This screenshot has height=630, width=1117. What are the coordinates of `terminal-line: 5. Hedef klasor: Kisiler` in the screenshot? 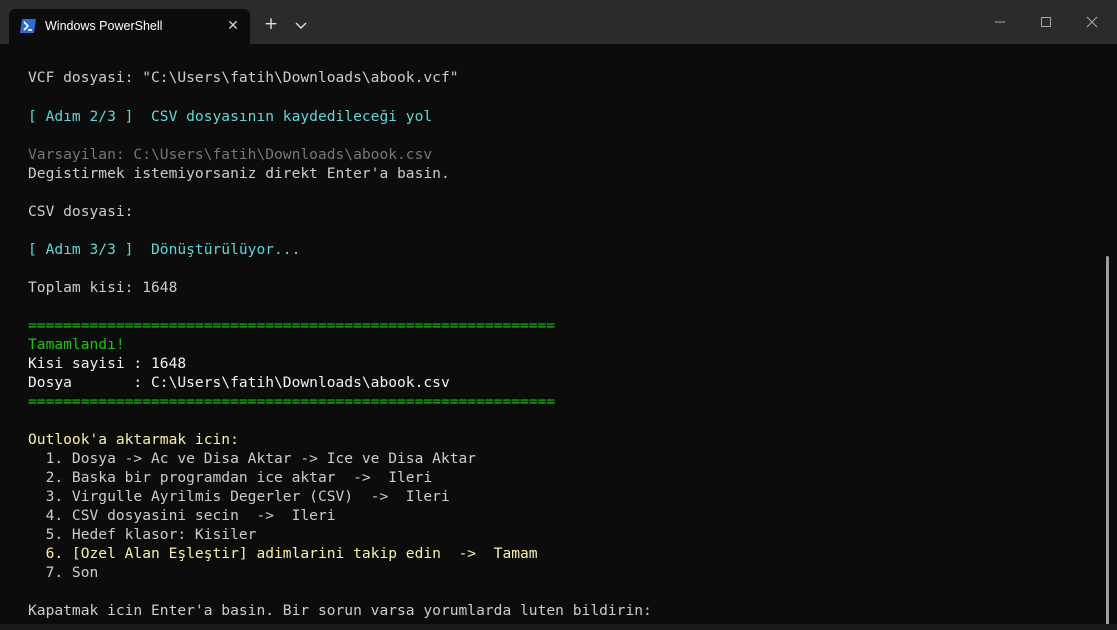 It's located at (142, 534).